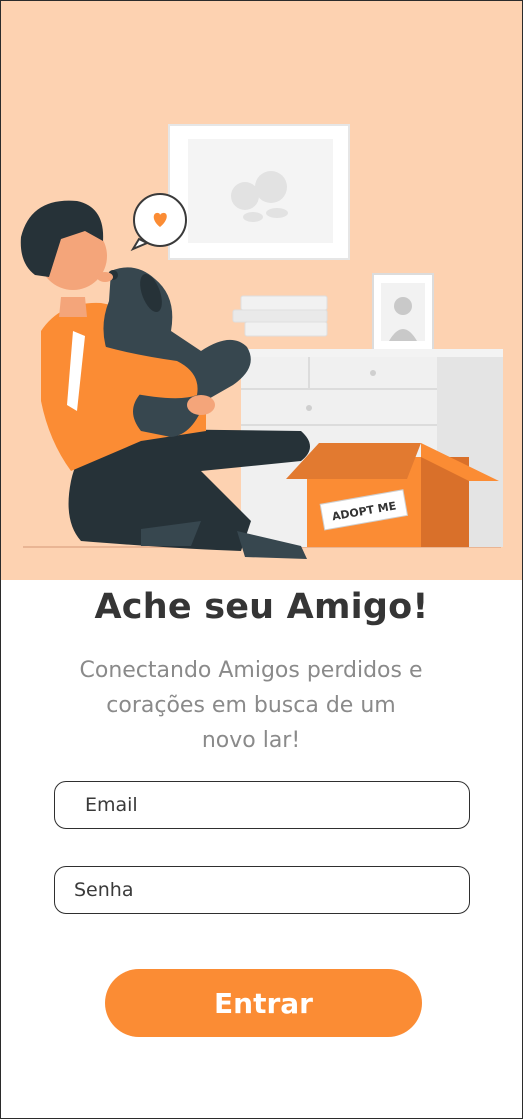 The height and width of the screenshot is (1119, 523). I want to click on subtitle-line: Conectando Amigos perdidos e, so click(251, 670).